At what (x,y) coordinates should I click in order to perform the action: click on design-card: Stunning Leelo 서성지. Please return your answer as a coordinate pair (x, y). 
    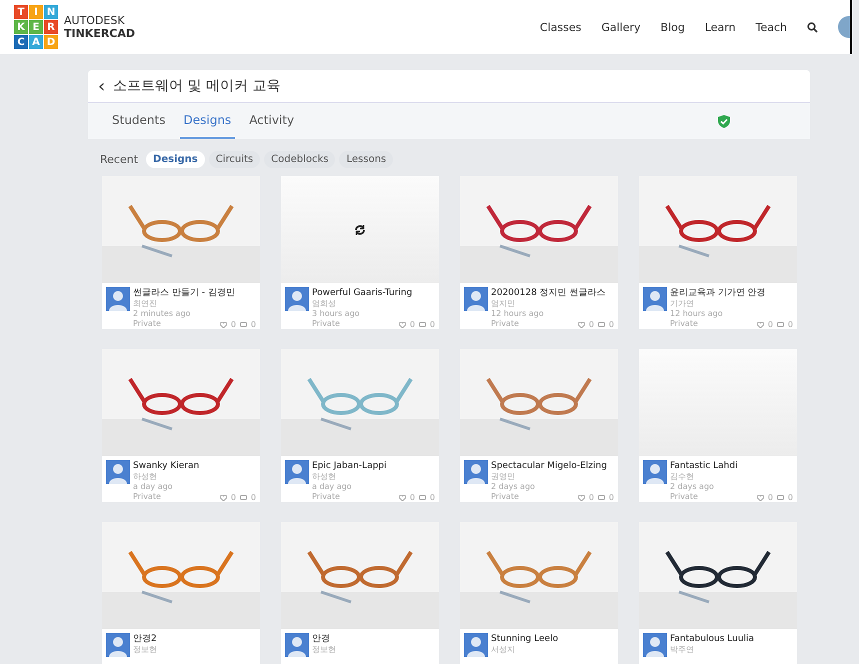
    Looking at the image, I should click on (539, 593).